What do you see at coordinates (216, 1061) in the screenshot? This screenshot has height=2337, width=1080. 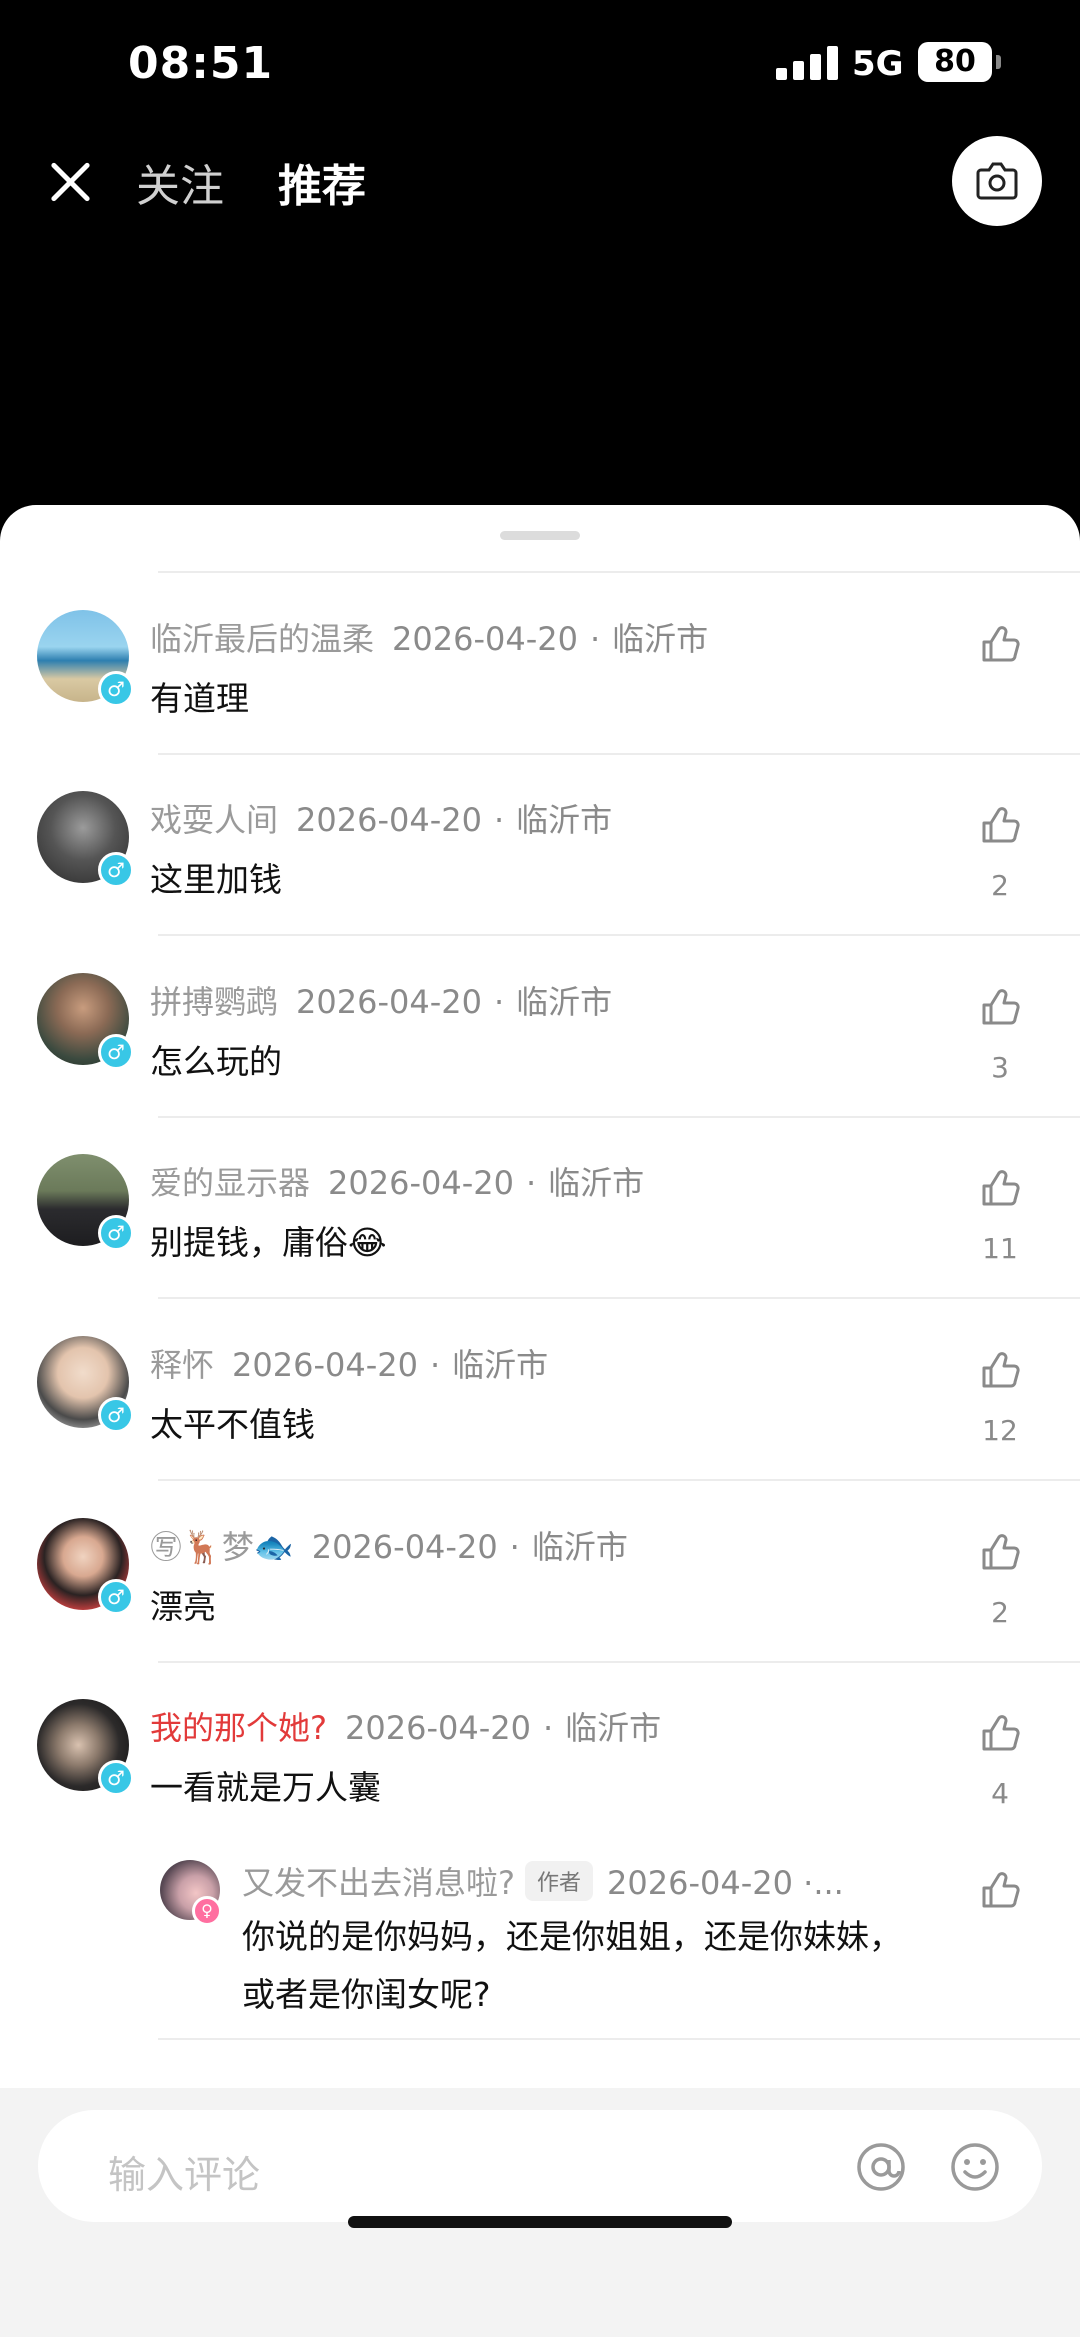 I see `comment-text: 怎么玩的` at bounding box center [216, 1061].